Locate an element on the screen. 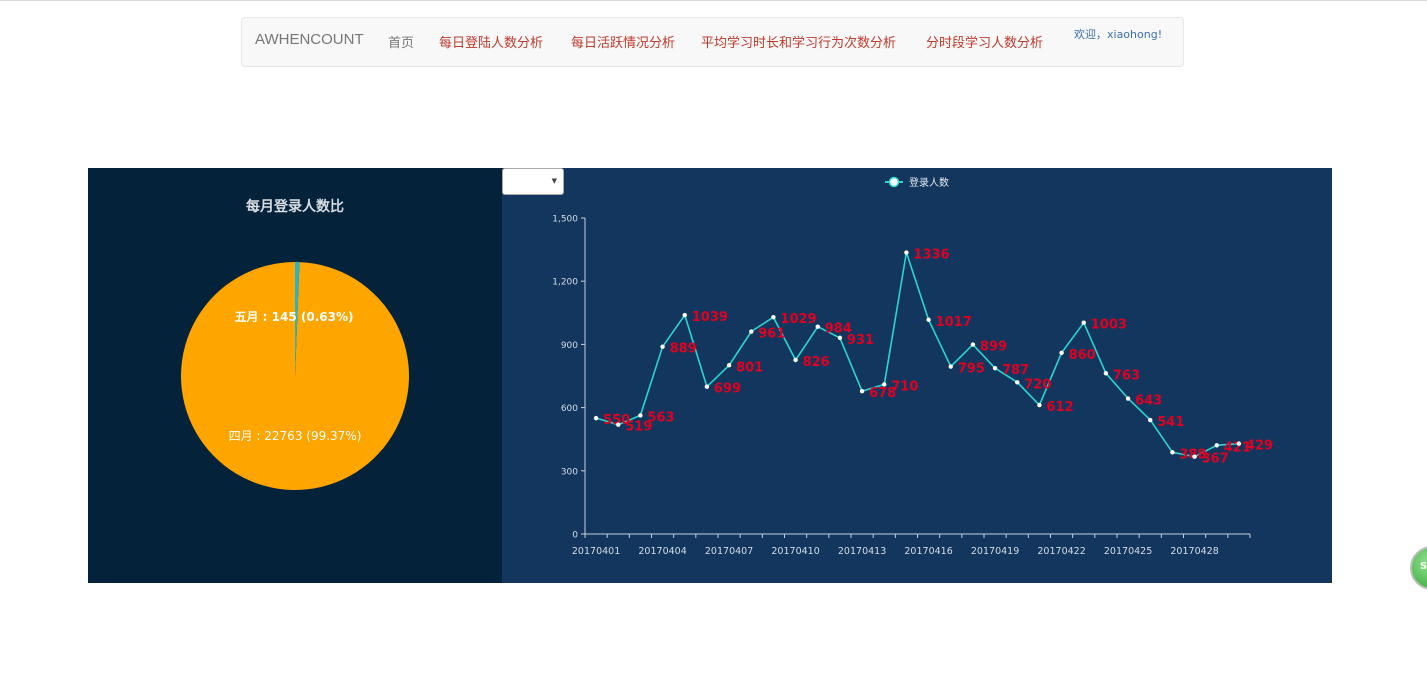  x-tick-label: 20170422 is located at coordinates (1061, 551).